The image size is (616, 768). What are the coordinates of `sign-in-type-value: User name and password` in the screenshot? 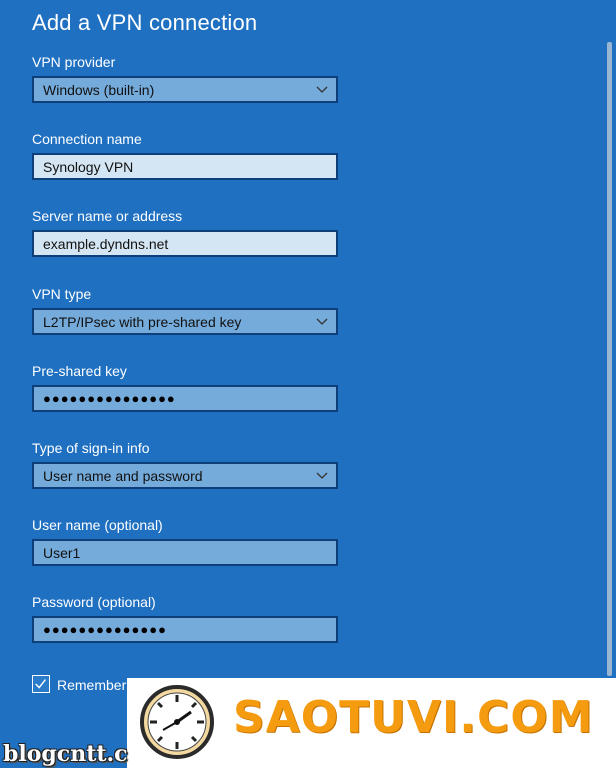 It's located at (123, 475).